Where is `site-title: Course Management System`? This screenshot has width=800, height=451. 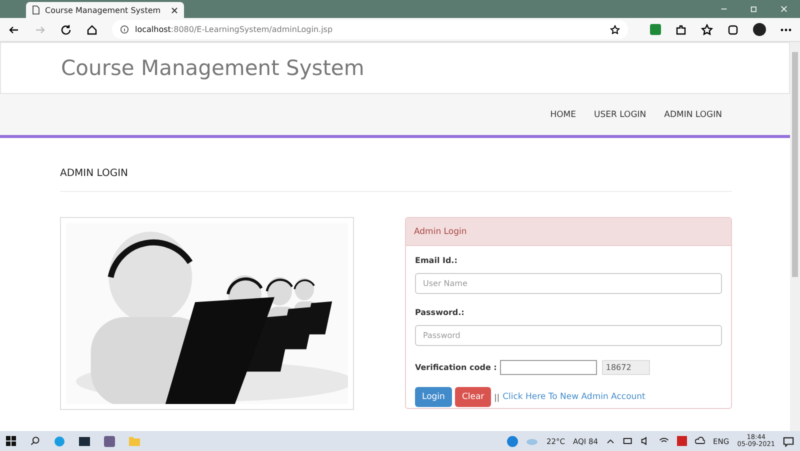
site-title: Course Management System is located at coordinates (212, 68).